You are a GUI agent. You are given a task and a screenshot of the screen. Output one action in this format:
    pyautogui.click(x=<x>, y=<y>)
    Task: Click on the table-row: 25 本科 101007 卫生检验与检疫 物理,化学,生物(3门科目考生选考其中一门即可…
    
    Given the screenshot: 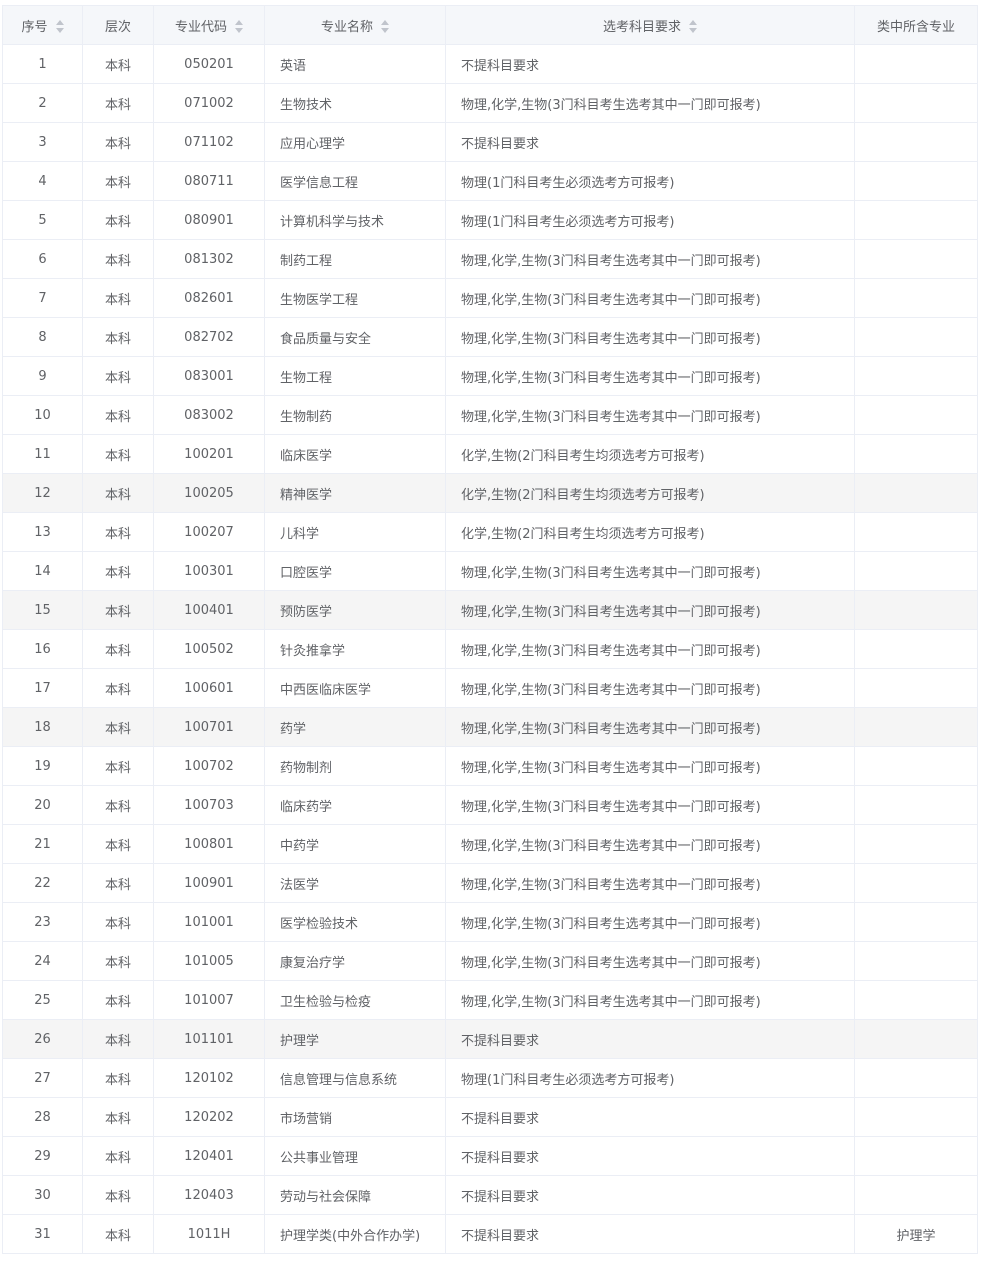 What is the action you would take?
    pyautogui.click(x=490, y=1000)
    